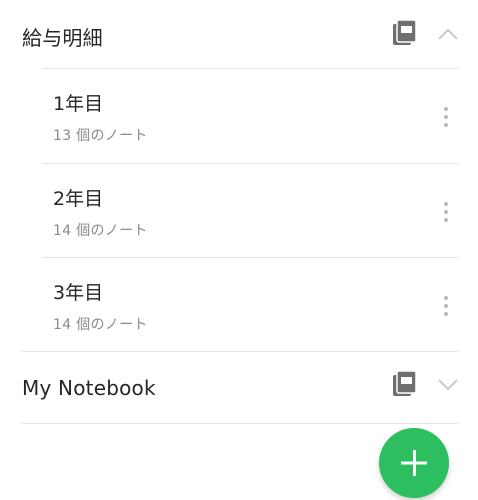  What do you see at coordinates (100, 136) in the screenshot?
I see `notebook-note-count: 13 個のノート` at bounding box center [100, 136].